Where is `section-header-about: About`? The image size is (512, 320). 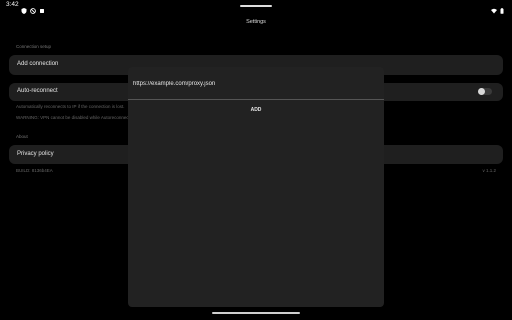
section-header-about: About is located at coordinates (22, 136).